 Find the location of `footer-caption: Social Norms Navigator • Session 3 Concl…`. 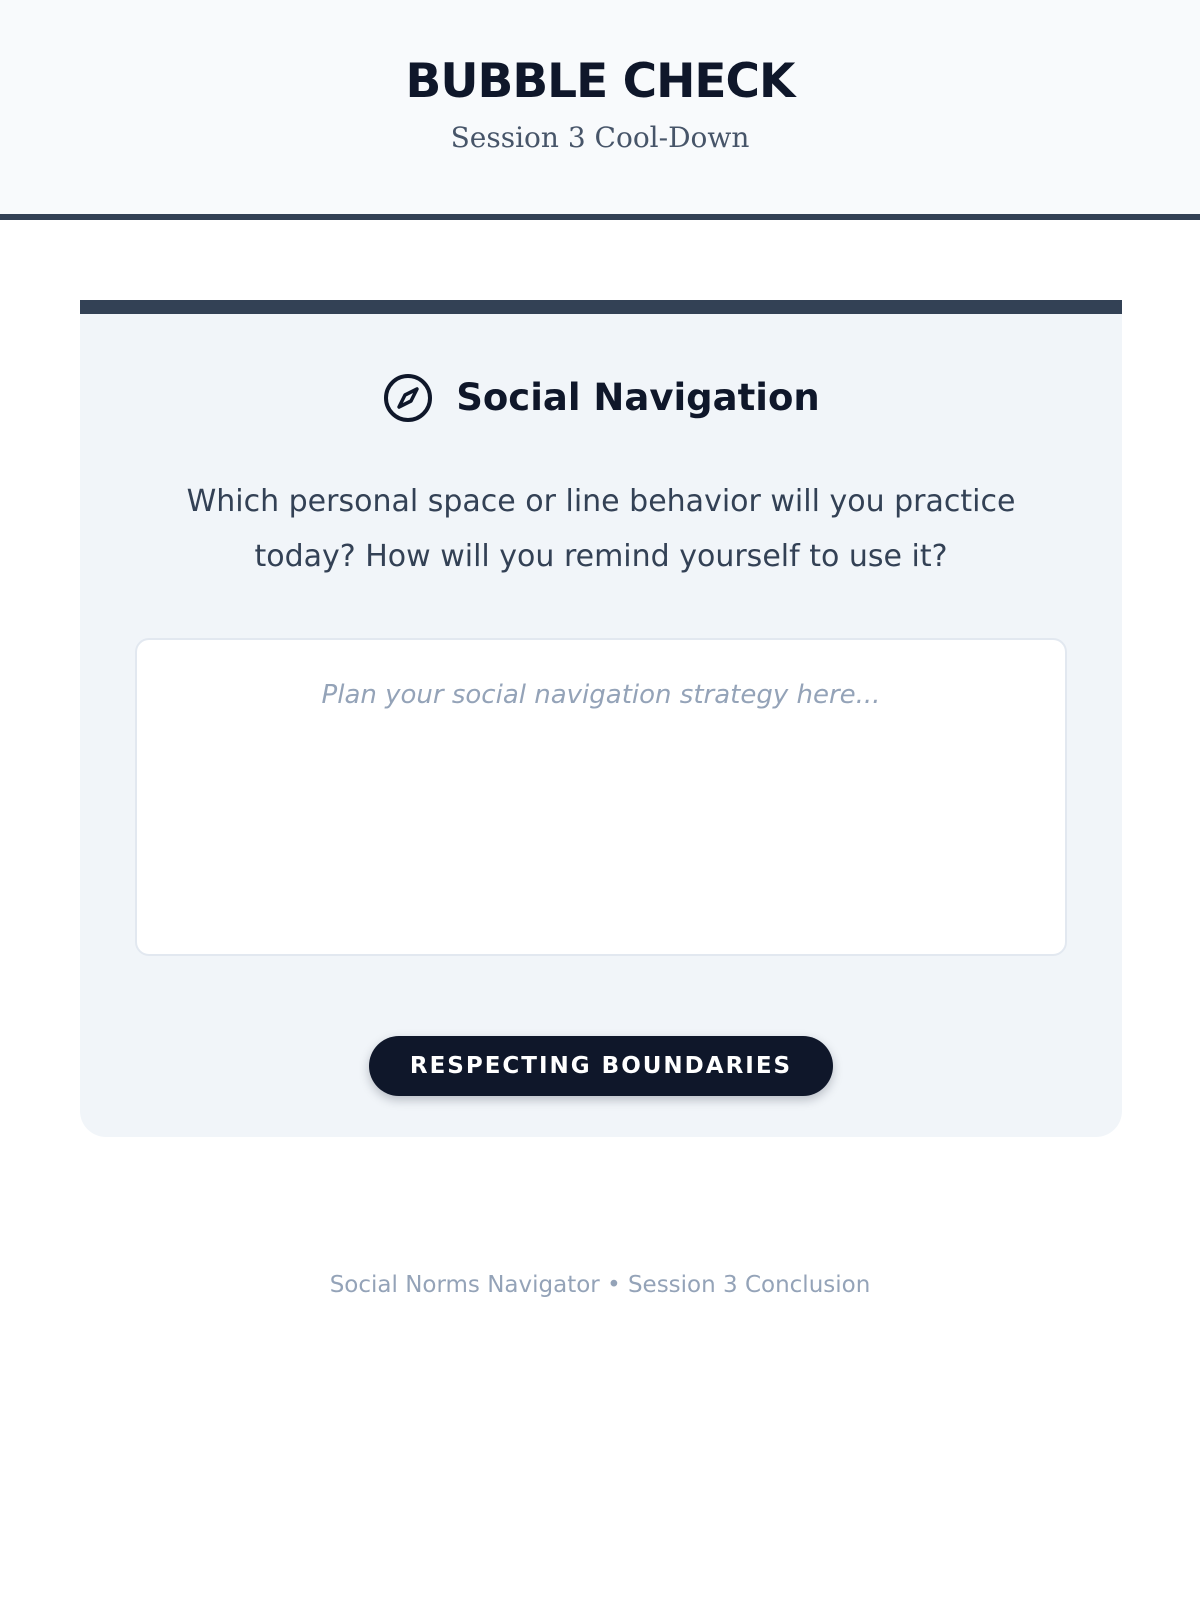

footer-caption: Social Norms Navigator • Session 3 Concl… is located at coordinates (600, 1285).